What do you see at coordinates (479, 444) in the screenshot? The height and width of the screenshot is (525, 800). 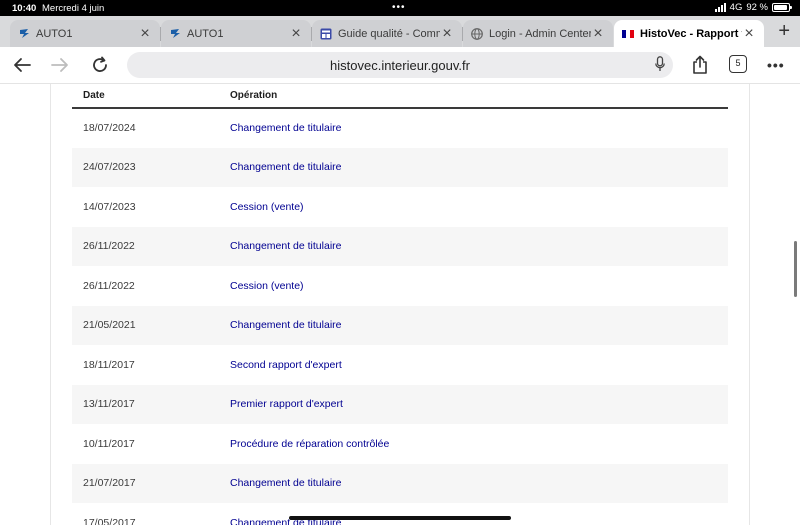 I see `row-operation-link: Procédure de réparation contrôlée` at bounding box center [479, 444].